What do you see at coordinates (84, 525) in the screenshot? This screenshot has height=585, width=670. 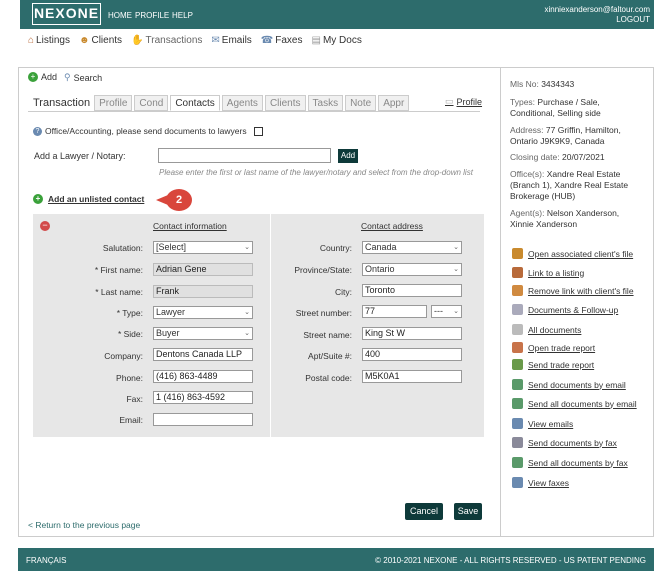 I see `return-link: < Return to the previous page` at bounding box center [84, 525].